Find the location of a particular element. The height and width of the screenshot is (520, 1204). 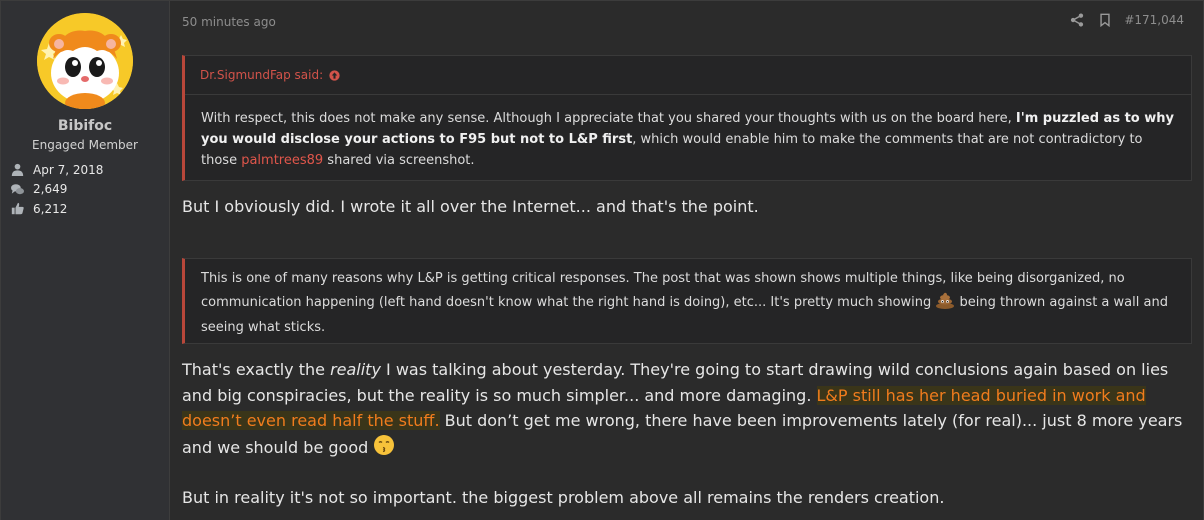

stat-messages: 2,649 is located at coordinates (57, 190).